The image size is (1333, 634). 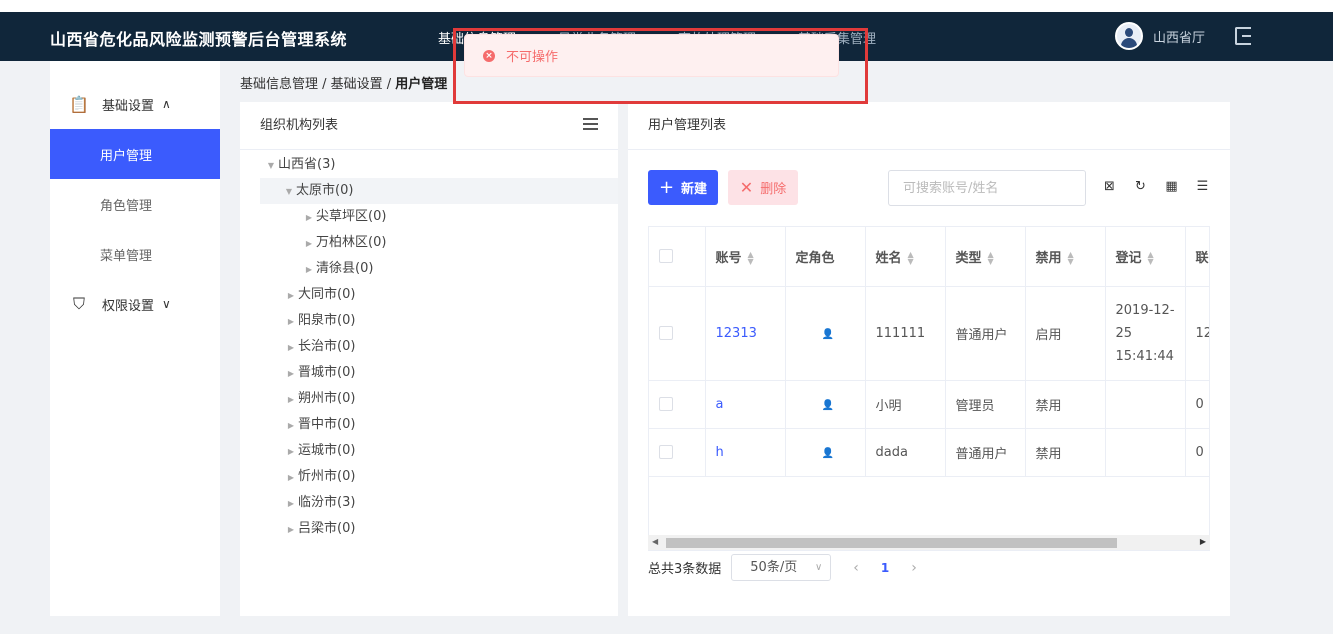 I want to click on sidebar-item-role-management: 角色管理, so click(x=135, y=204).